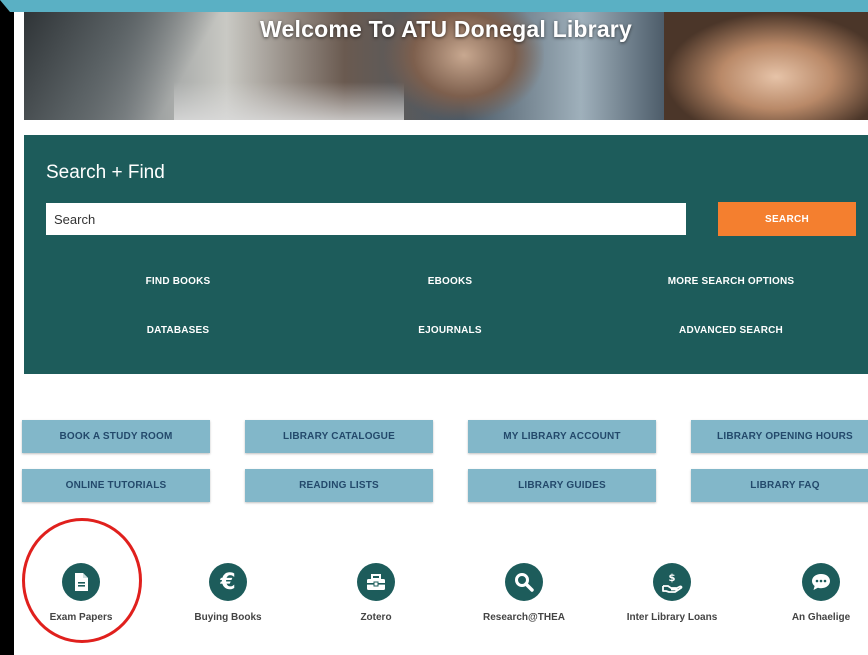 Image resolution: width=868 pixels, height=655 pixels. Describe the element at coordinates (731, 330) in the screenshot. I see `advanced-search-link: ADVANCED SEARCH` at that location.